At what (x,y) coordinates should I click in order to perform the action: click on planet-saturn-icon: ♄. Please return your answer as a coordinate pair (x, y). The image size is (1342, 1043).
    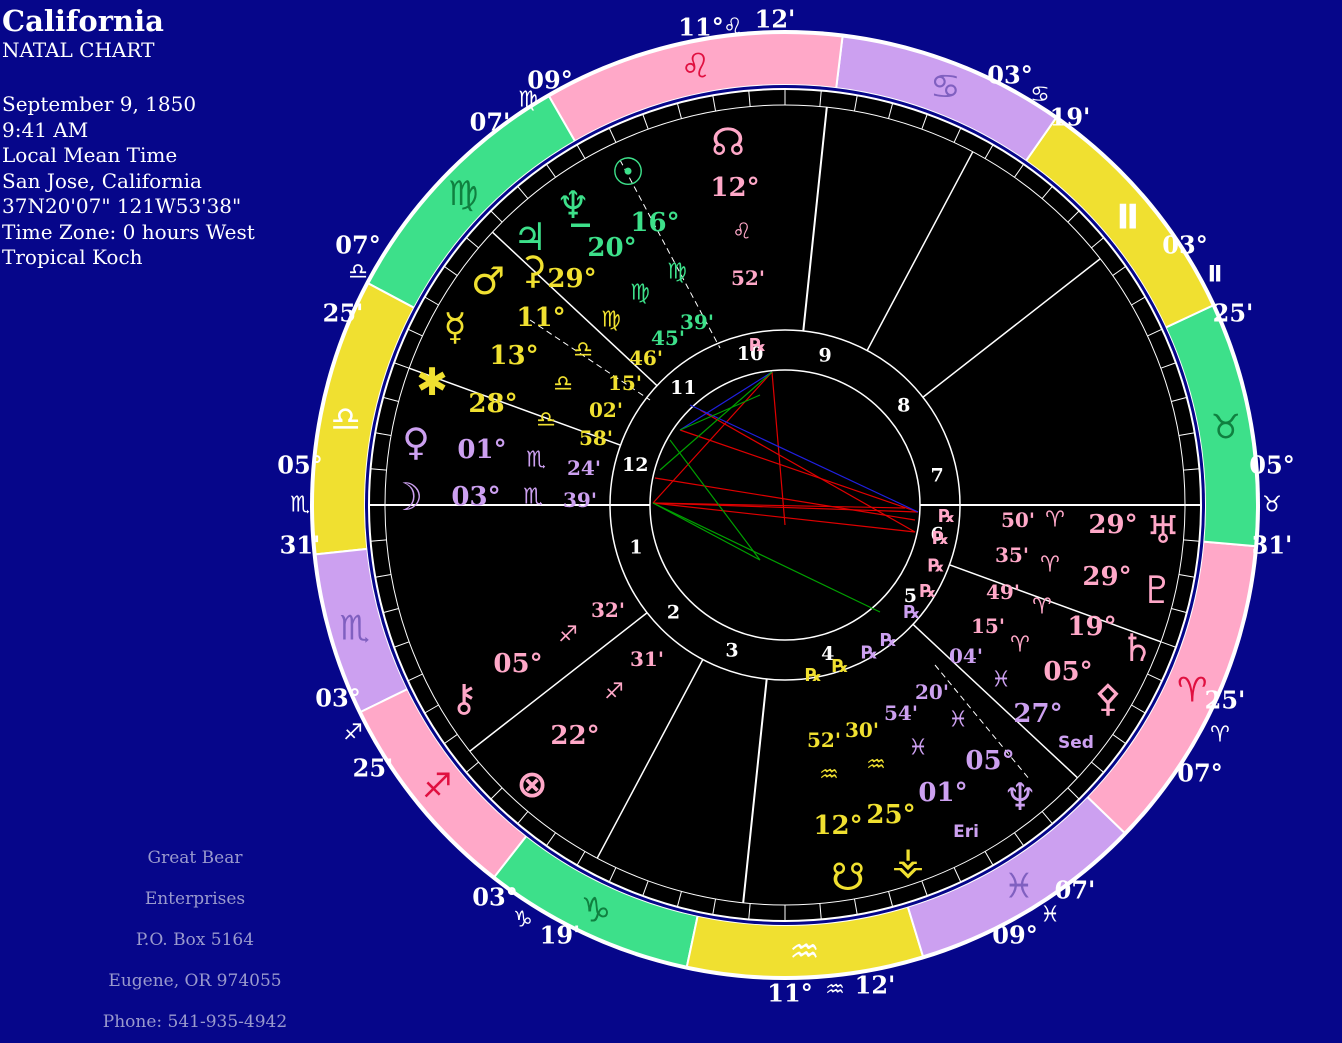
    Looking at the image, I should click on (1137, 648).